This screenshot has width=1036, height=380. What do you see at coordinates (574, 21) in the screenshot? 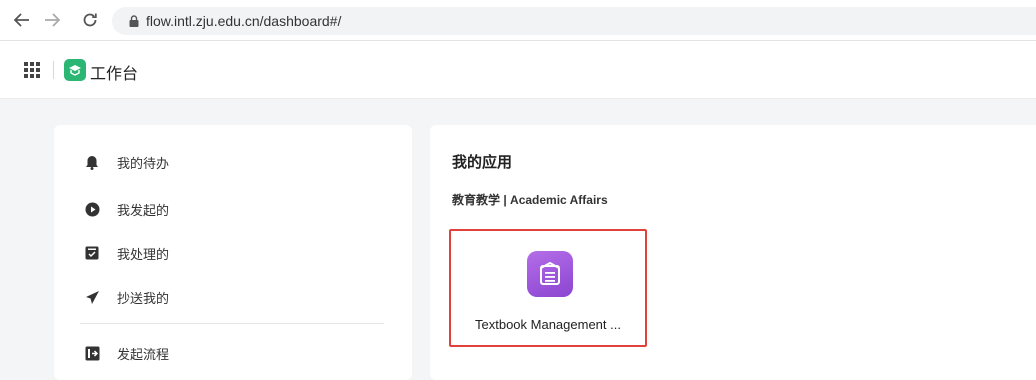
I see `address-bar: flow.intl.zju.edu.cn/dashboard#/` at bounding box center [574, 21].